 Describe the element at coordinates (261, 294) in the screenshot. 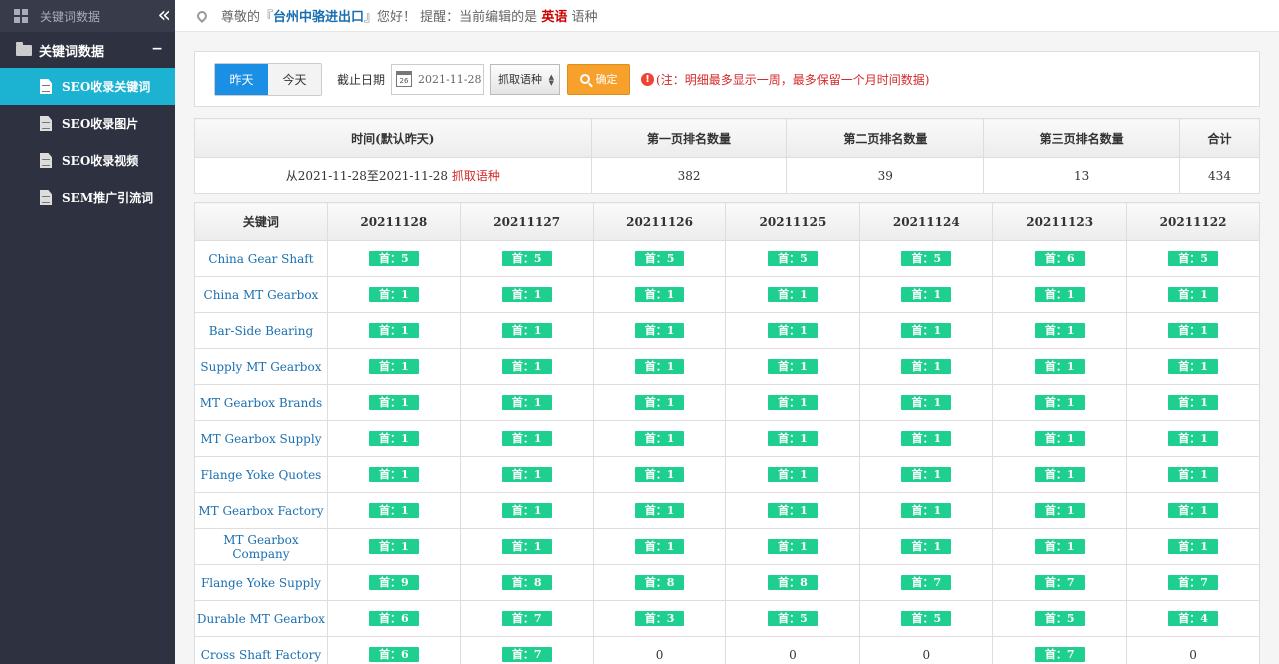

I see `keyword-link: China MT Gearbox` at that location.